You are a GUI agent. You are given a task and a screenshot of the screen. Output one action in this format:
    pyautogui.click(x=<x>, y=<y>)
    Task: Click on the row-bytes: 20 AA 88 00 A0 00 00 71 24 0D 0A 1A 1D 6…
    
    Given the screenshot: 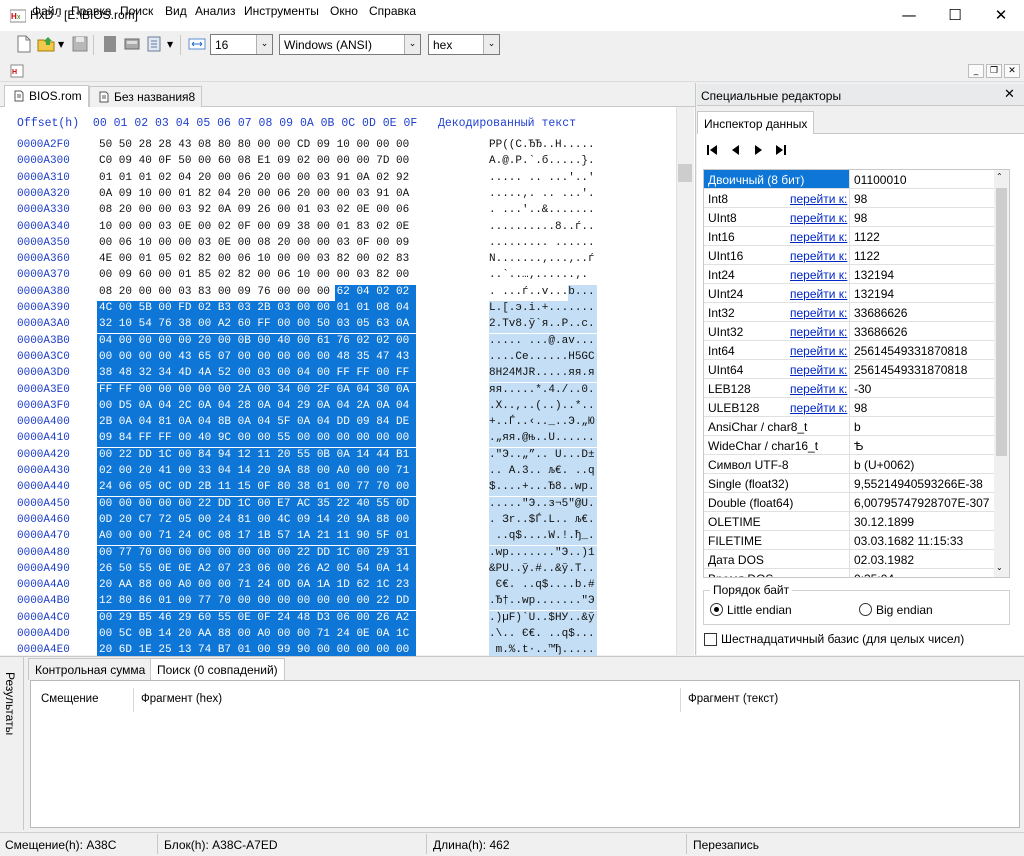 What is the action you would take?
    pyautogui.click(x=254, y=585)
    